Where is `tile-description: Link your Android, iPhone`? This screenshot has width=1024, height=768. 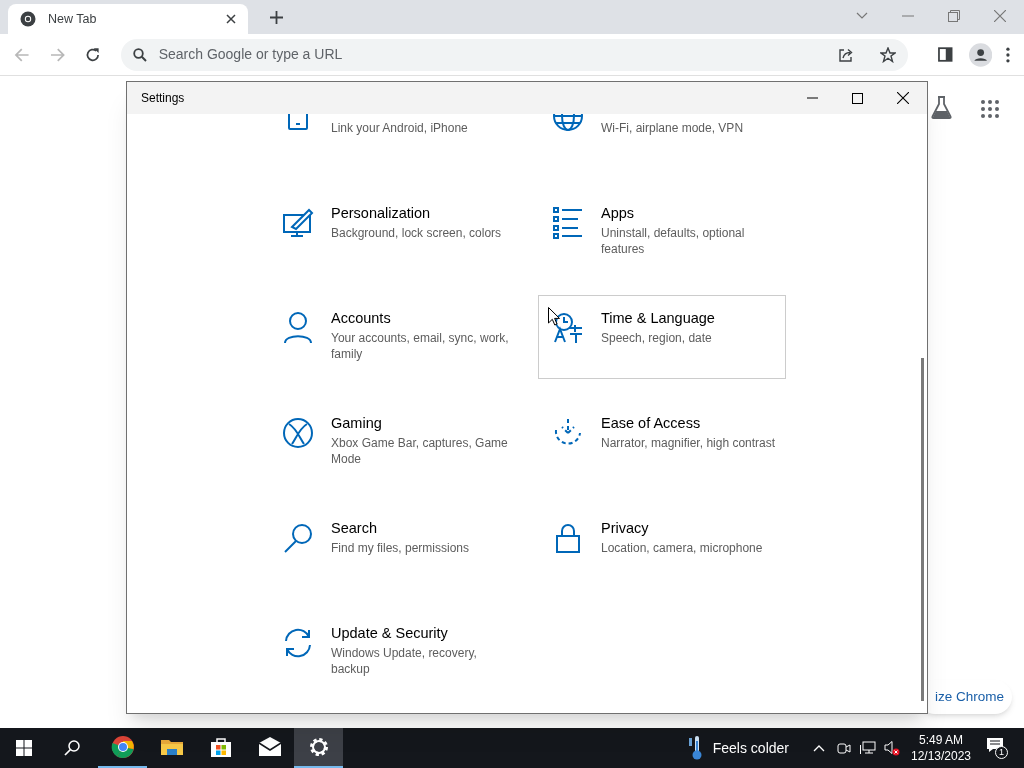 tile-description: Link your Android, iPhone is located at coordinates (400, 128).